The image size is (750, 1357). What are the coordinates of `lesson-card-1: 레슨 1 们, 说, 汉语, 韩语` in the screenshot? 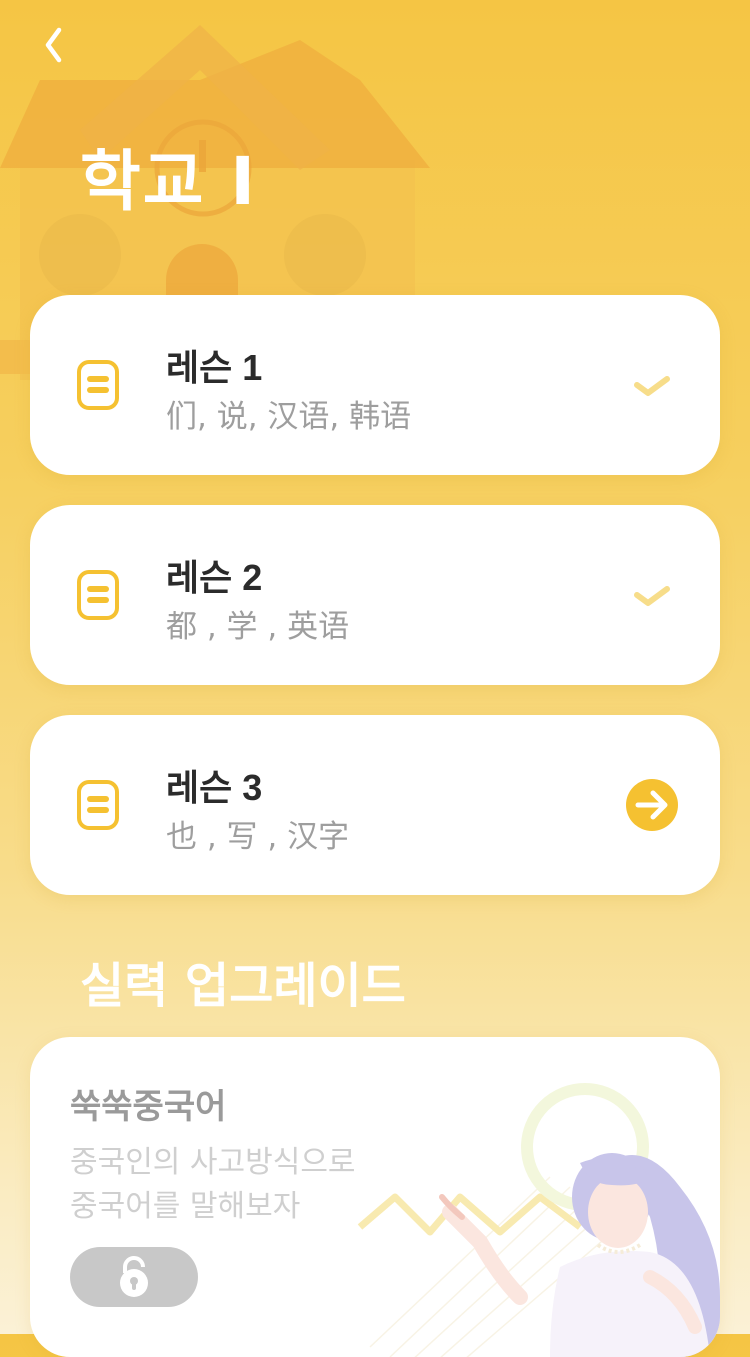 It's located at (375, 385).